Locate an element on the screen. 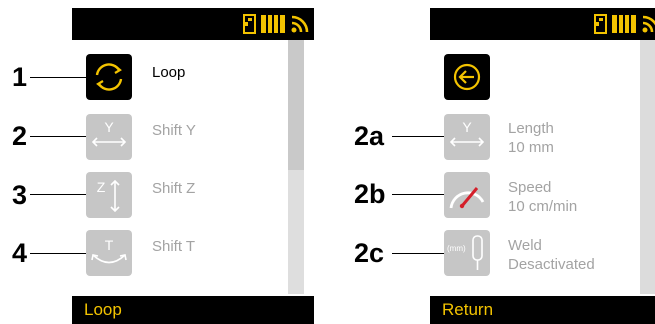  shift-z-icon: Z is located at coordinates (109, 195).